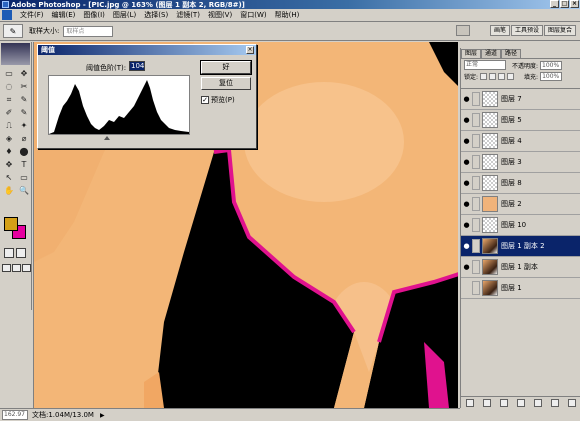  Describe the element at coordinates (502, 76) in the screenshot. I see `lock-position-icon` at that location.